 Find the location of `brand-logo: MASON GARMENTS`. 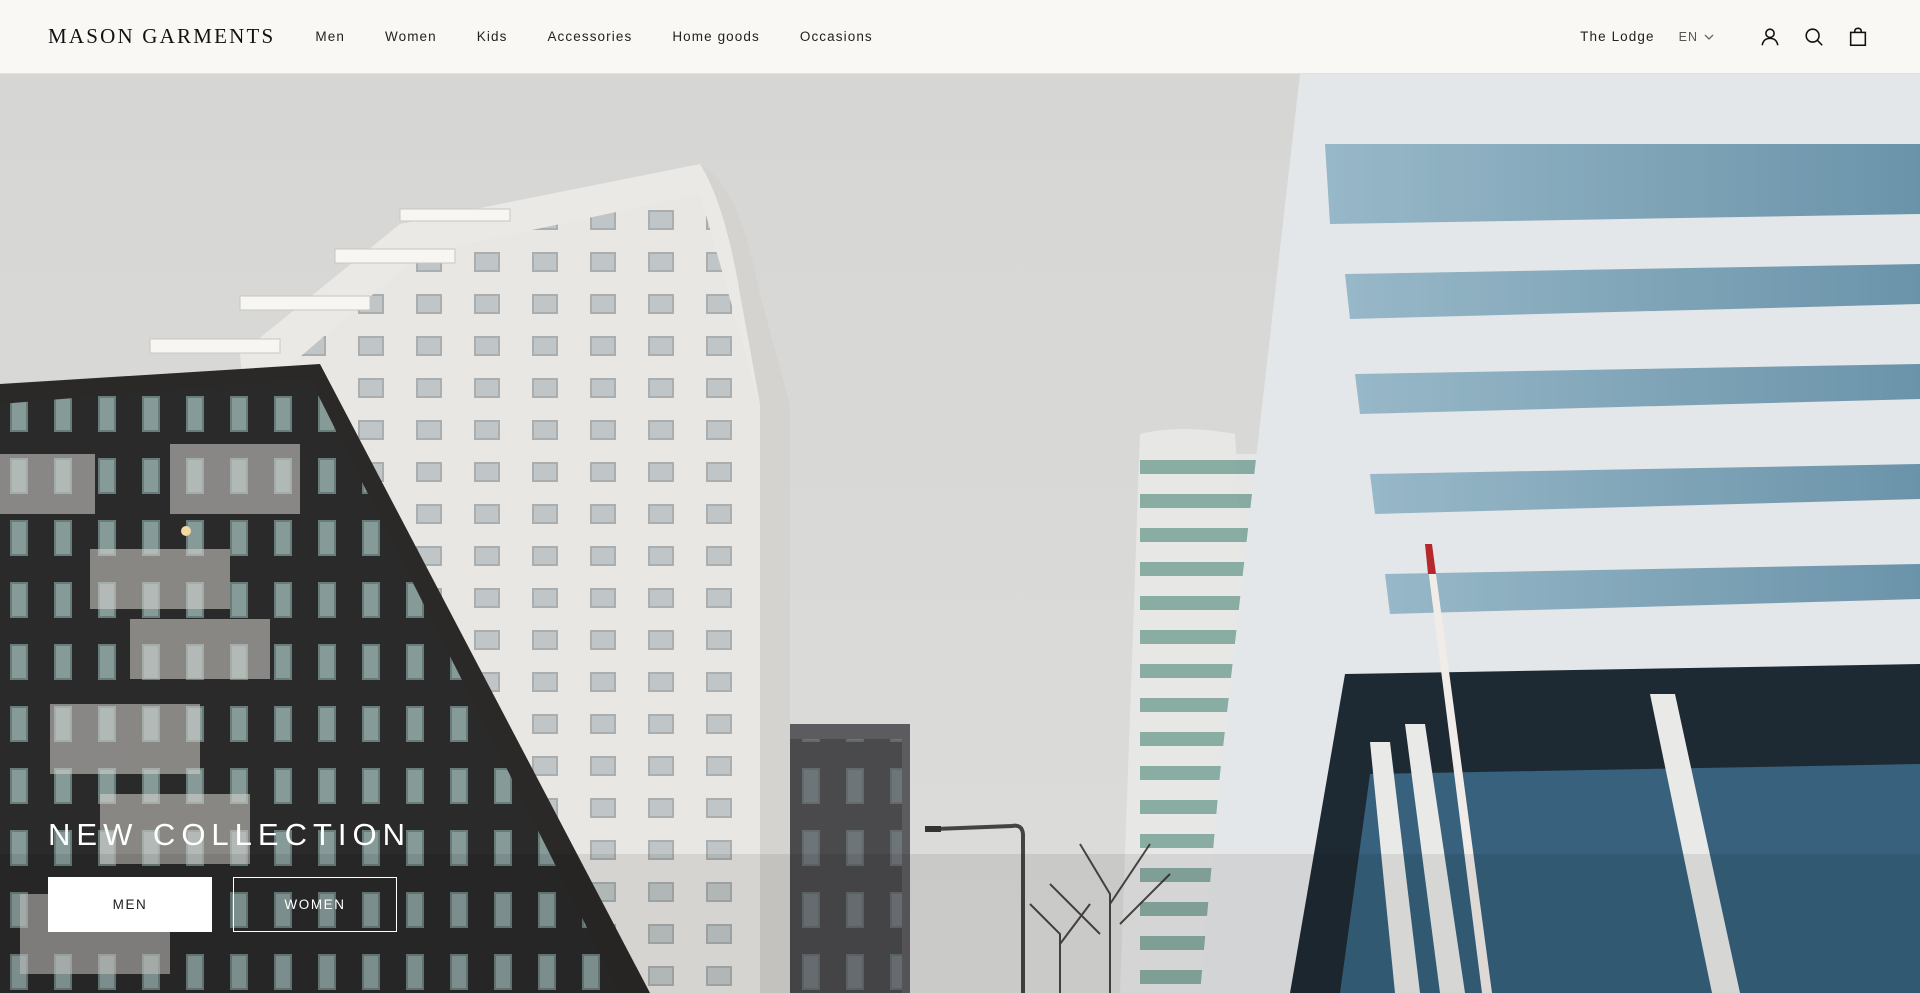

brand-logo: MASON GARMENTS is located at coordinates (161, 36).